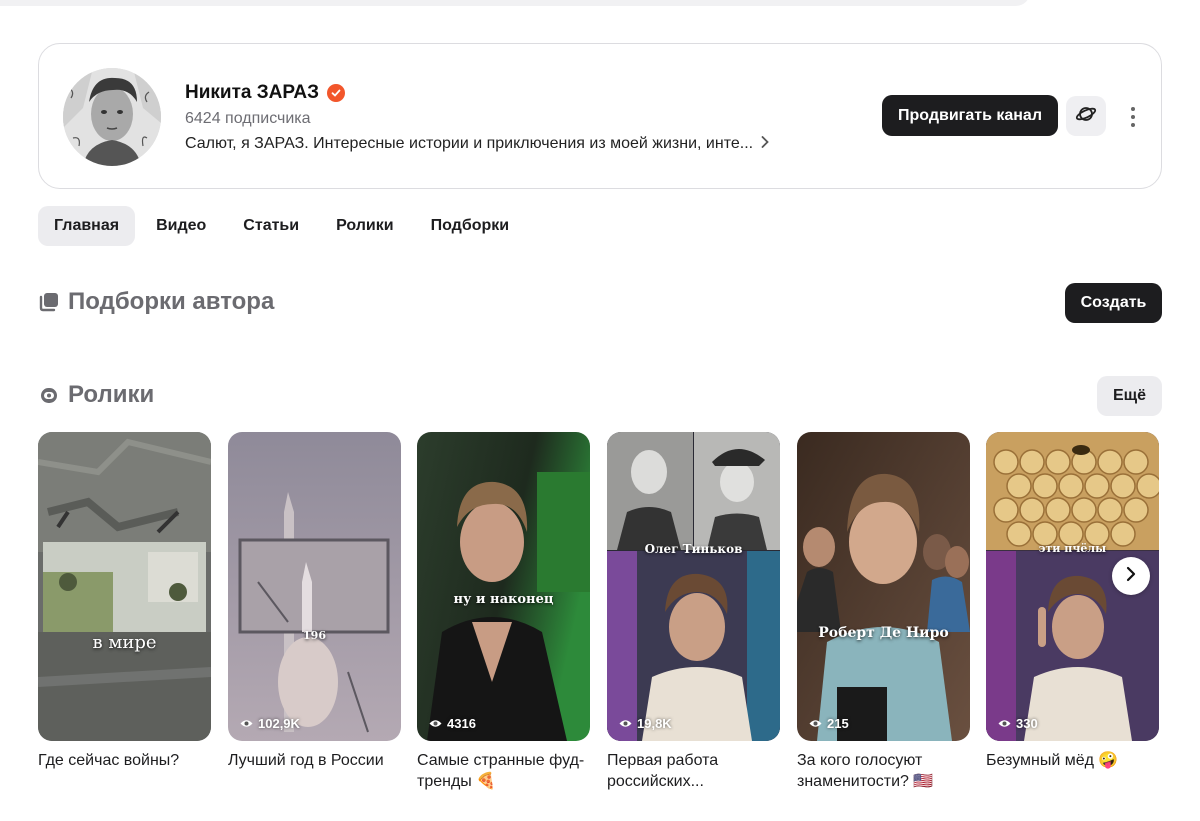  I want to click on short-thumbnail: ну и наконец 4316, so click(503, 586).